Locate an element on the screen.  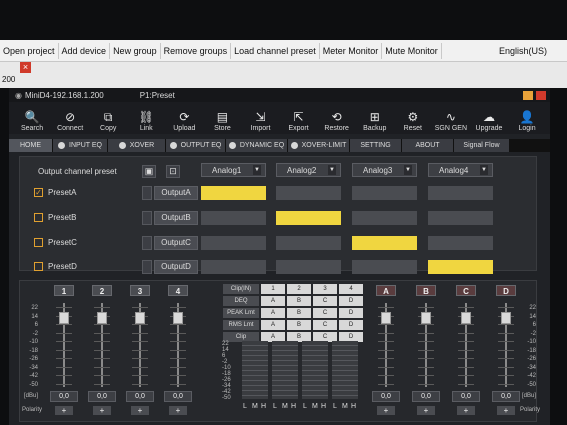
tab-setting: SETTING is located at coordinates (376, 145).